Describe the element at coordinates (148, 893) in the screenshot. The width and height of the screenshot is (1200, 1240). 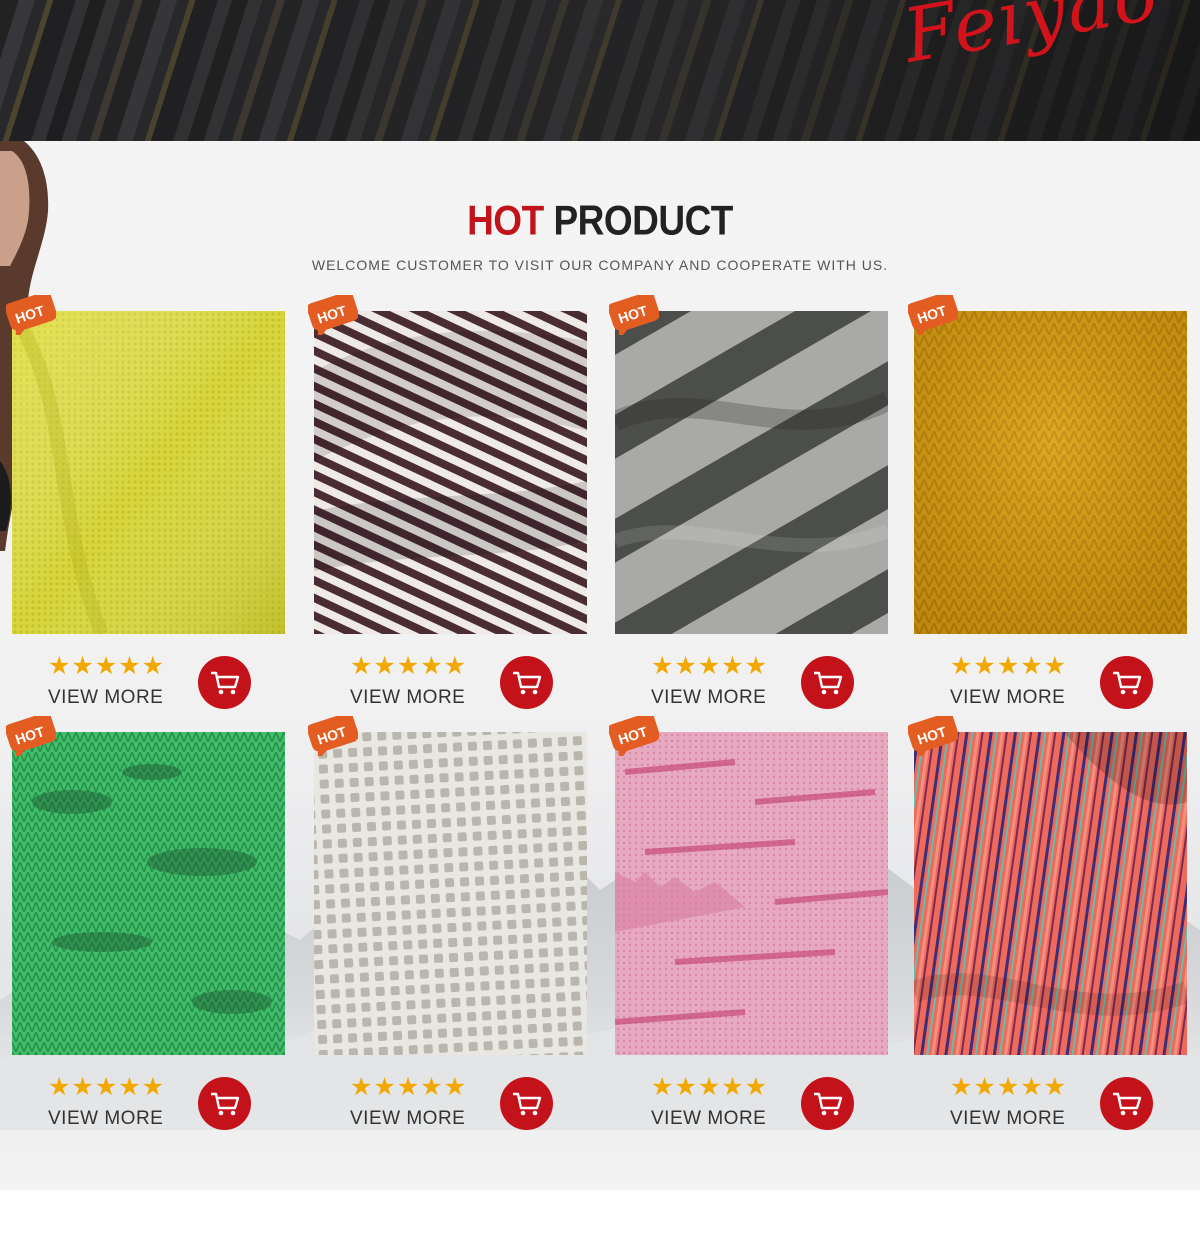
I see `product-photo-green-melange` at that location.